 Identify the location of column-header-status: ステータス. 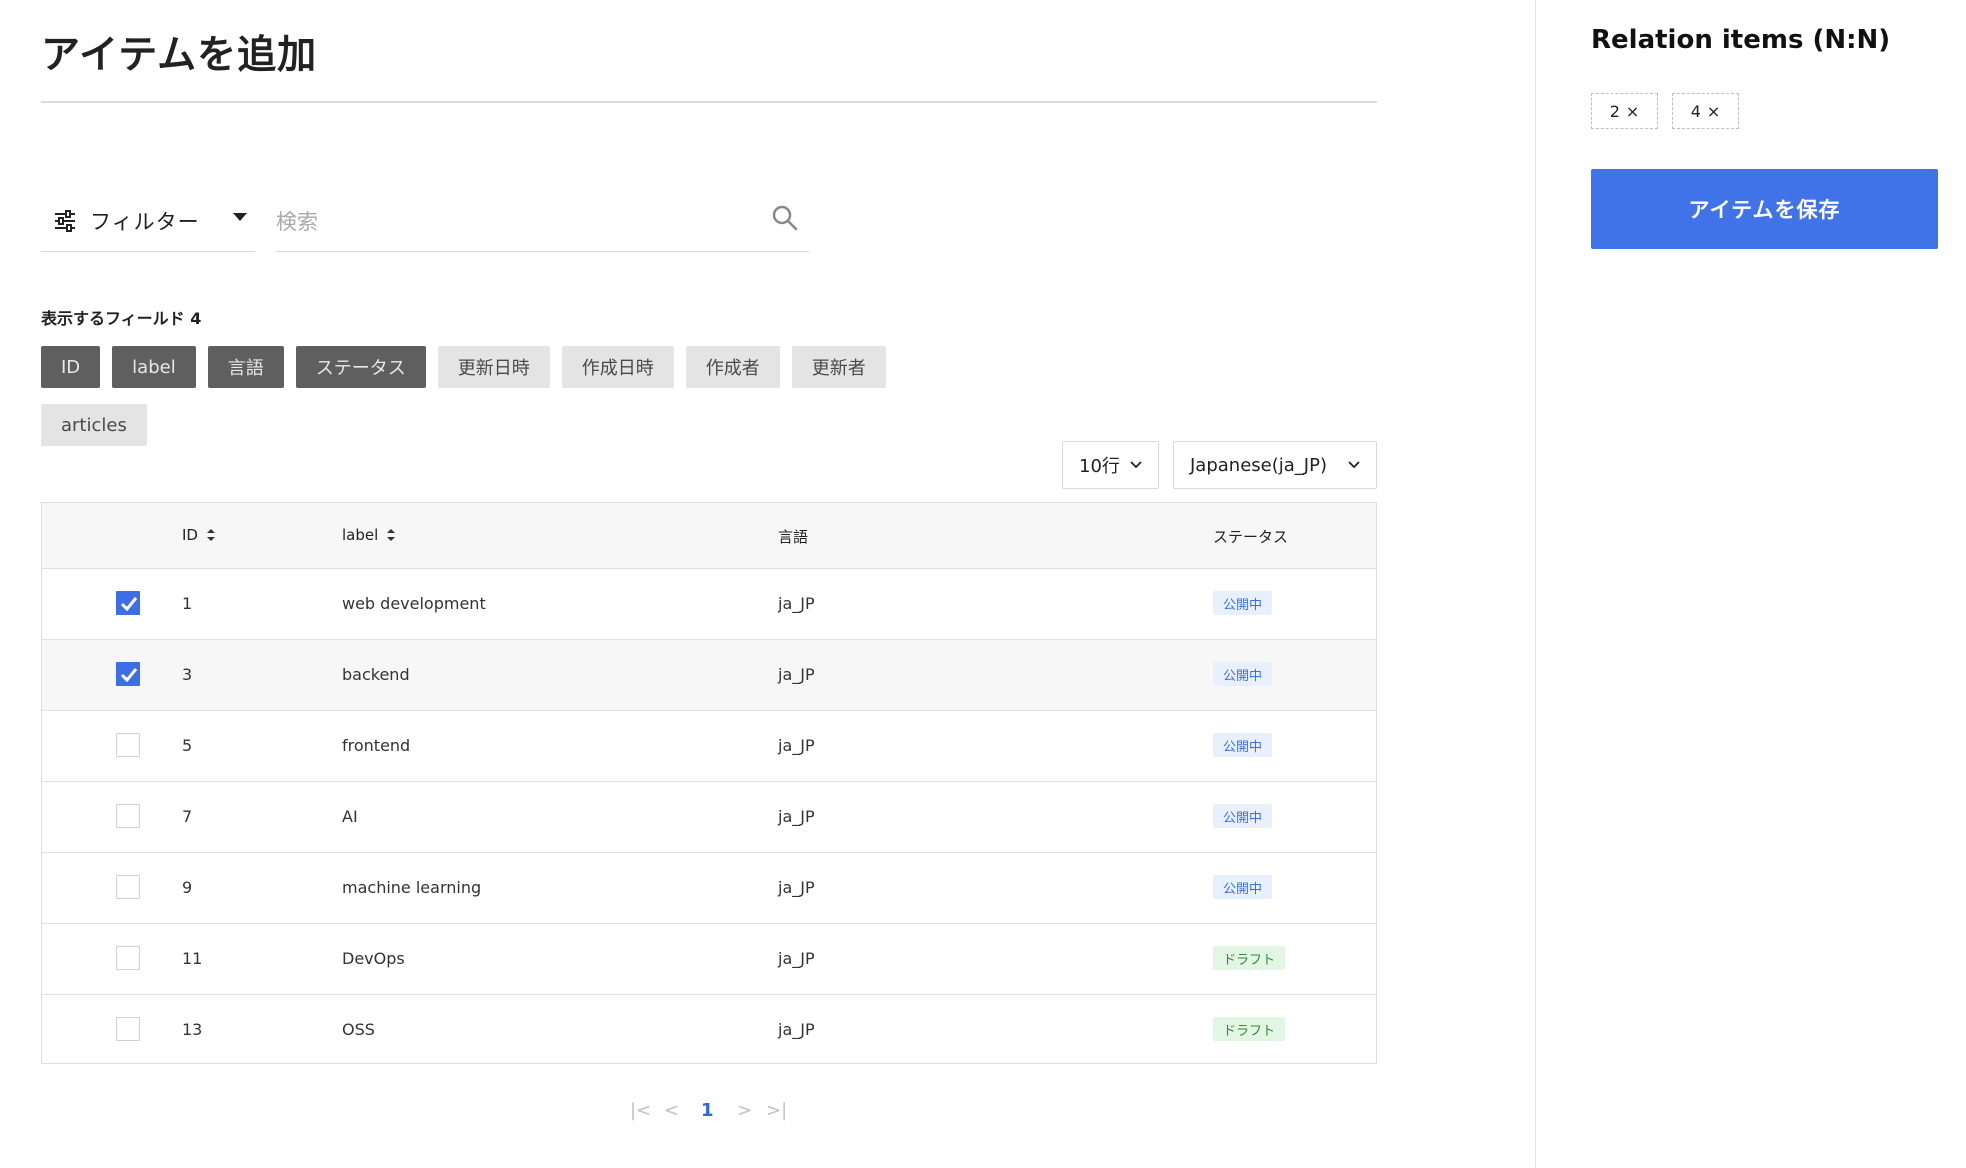
(1251, 537).